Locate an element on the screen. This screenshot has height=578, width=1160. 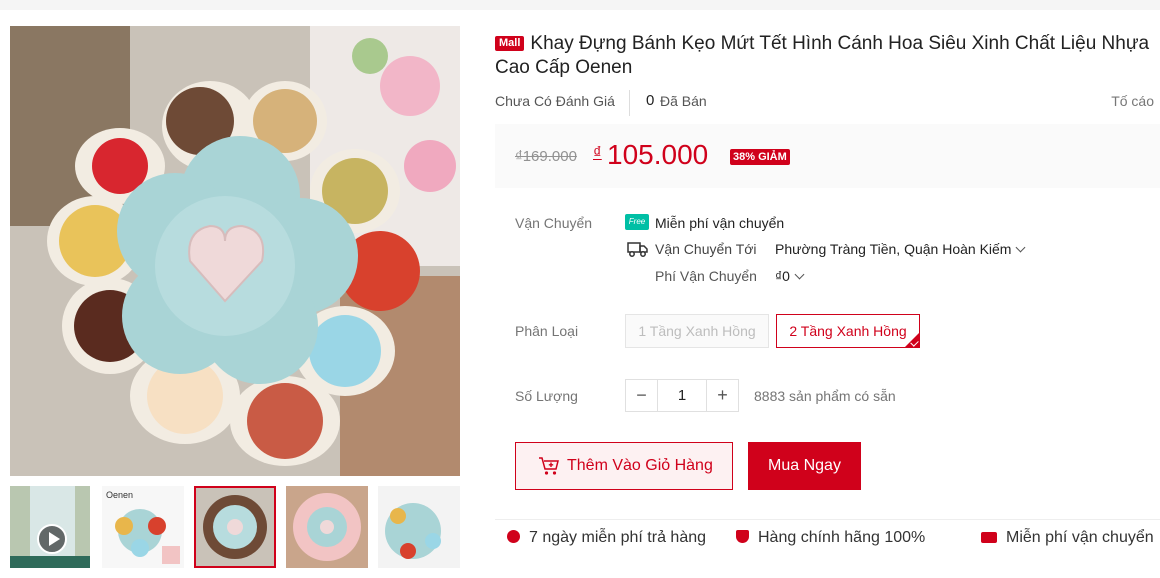
shipping-fee-dropdown: ₫0 is located at coordinates (790, 276).